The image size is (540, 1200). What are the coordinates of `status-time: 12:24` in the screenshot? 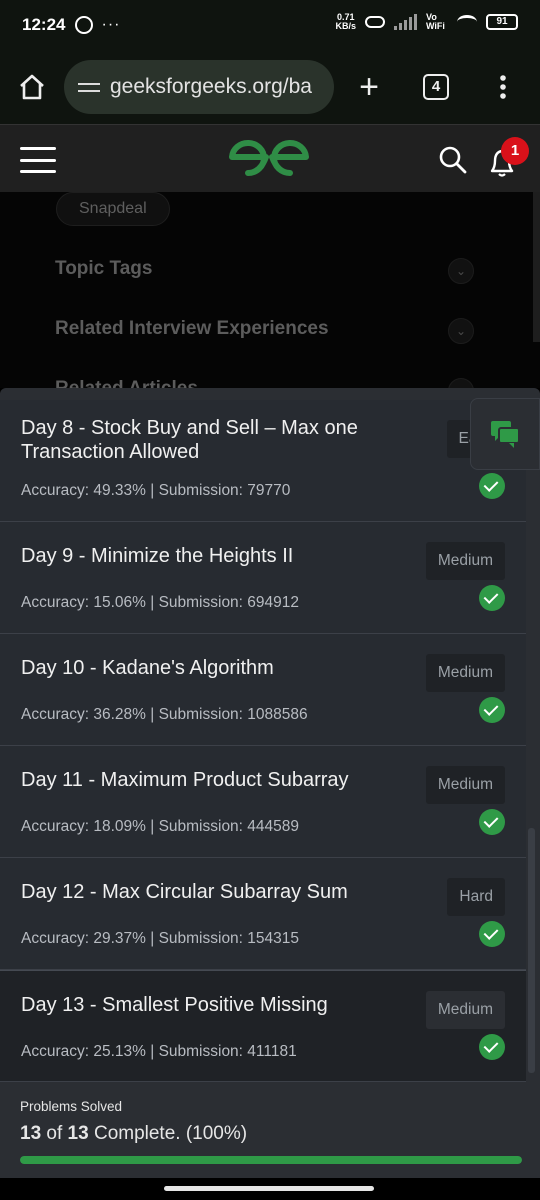 It's located at (44, 24).